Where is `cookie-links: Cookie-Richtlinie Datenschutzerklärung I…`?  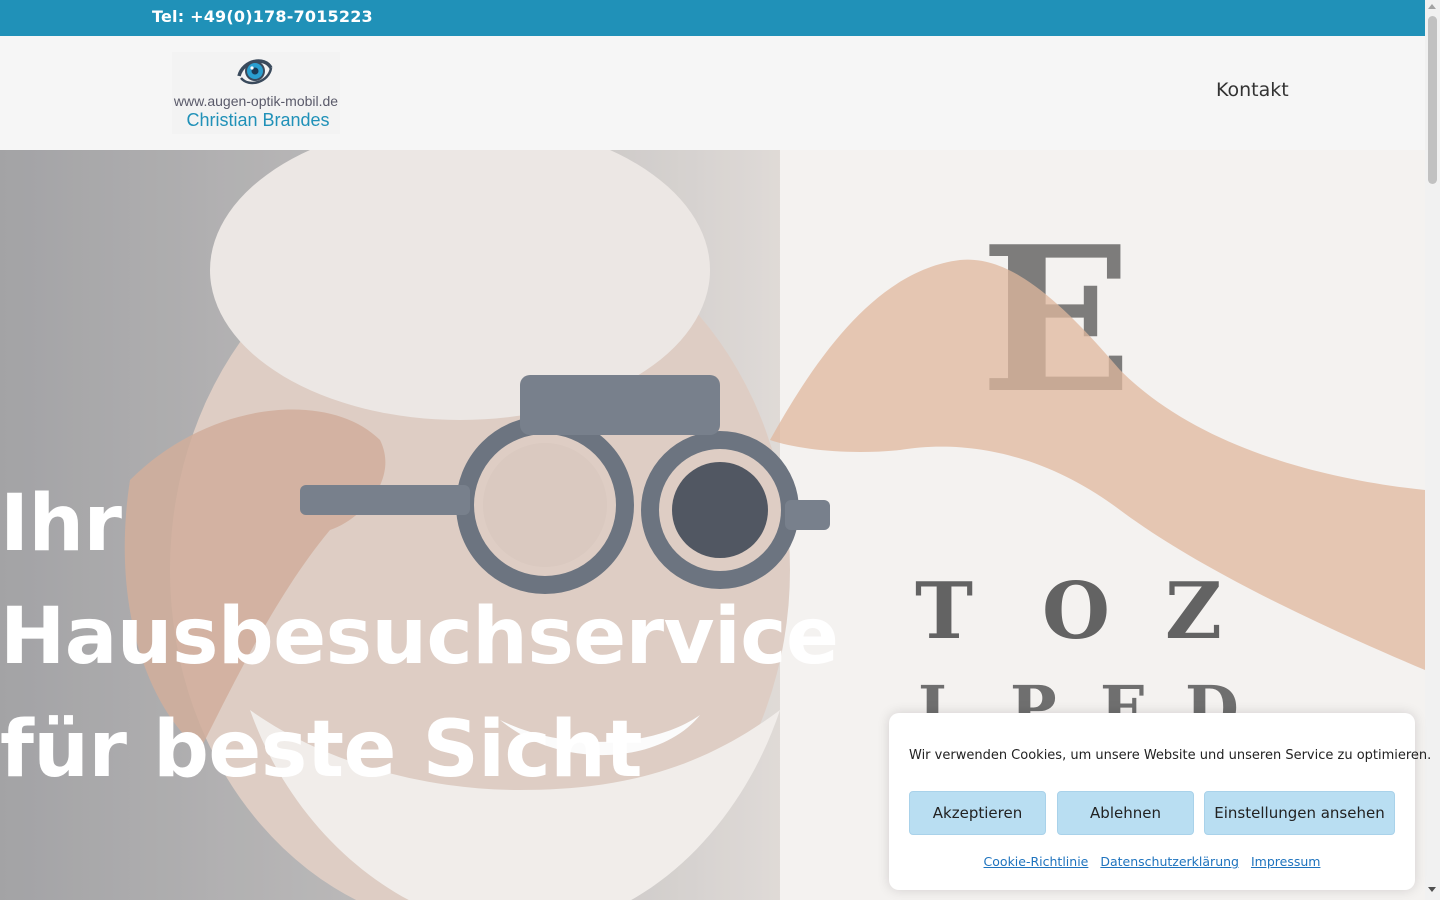 cookie-links: Cookie-Richtlinie Datenschutzerklärung I… is located at coordinates (1152, 861).